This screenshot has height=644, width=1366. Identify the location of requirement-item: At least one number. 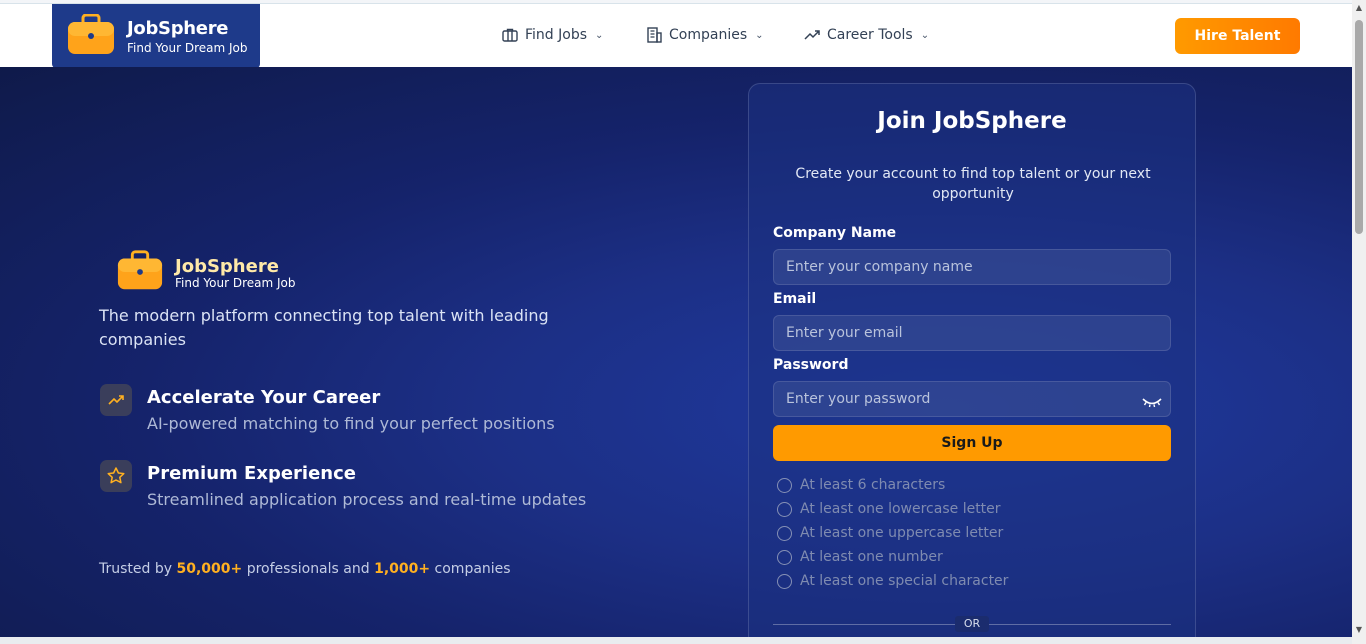
(860, 557).